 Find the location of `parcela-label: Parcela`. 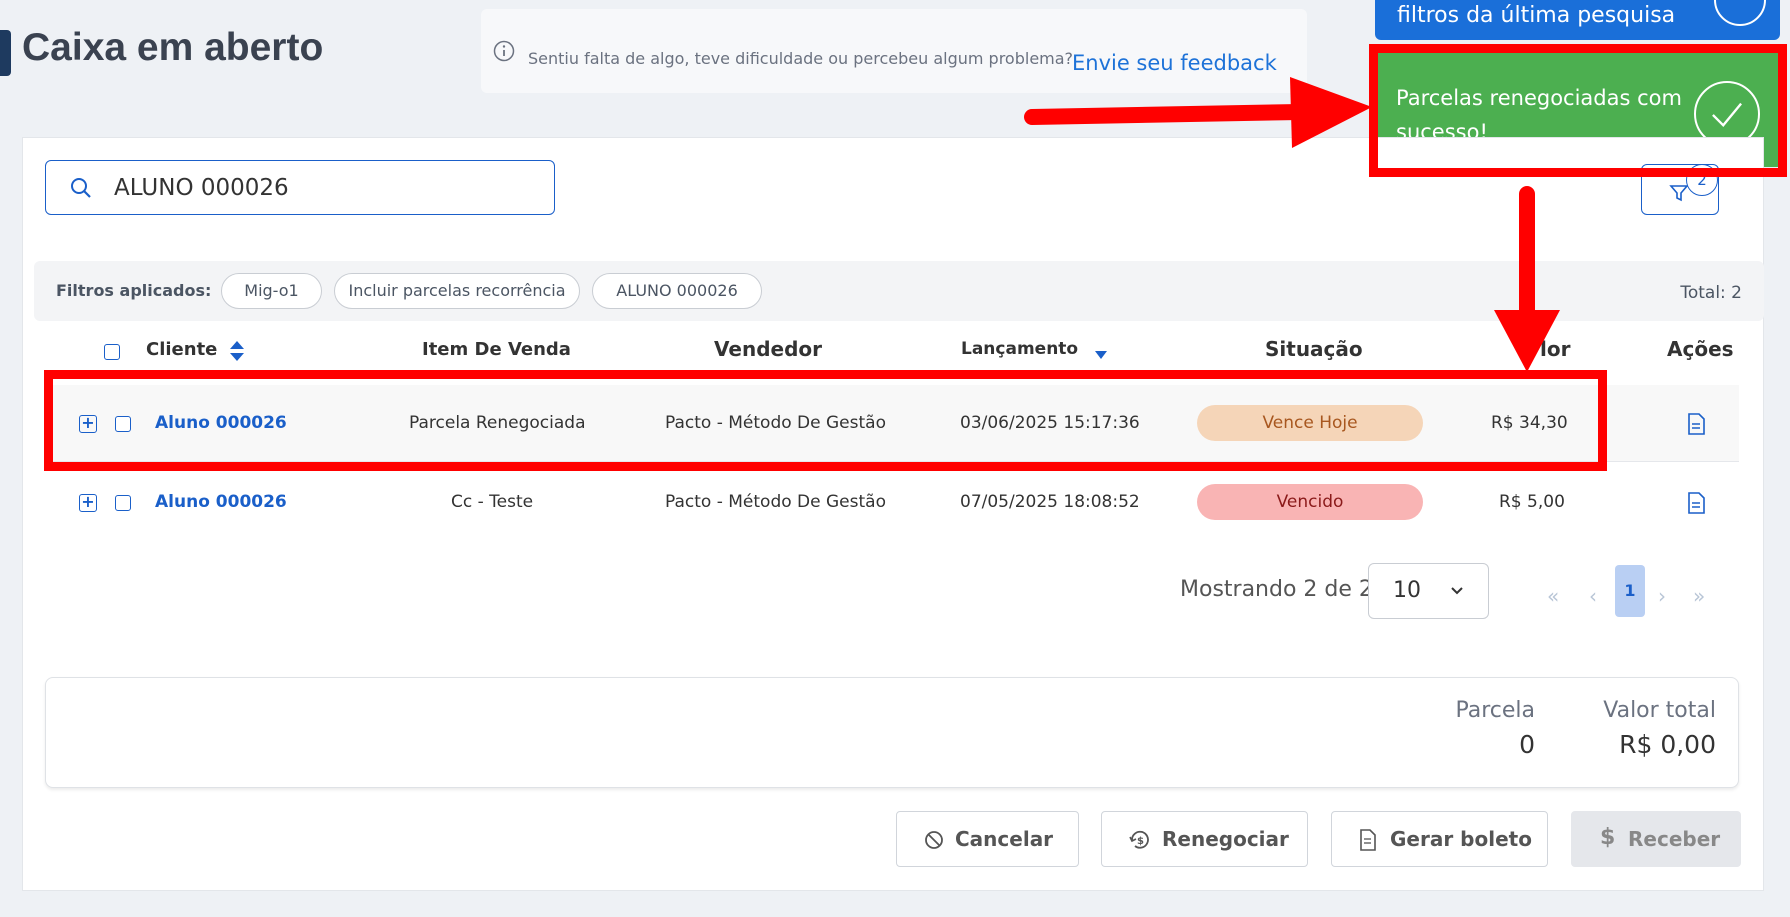

parcela-label: Parcela is located at coordinates (1495, 710).